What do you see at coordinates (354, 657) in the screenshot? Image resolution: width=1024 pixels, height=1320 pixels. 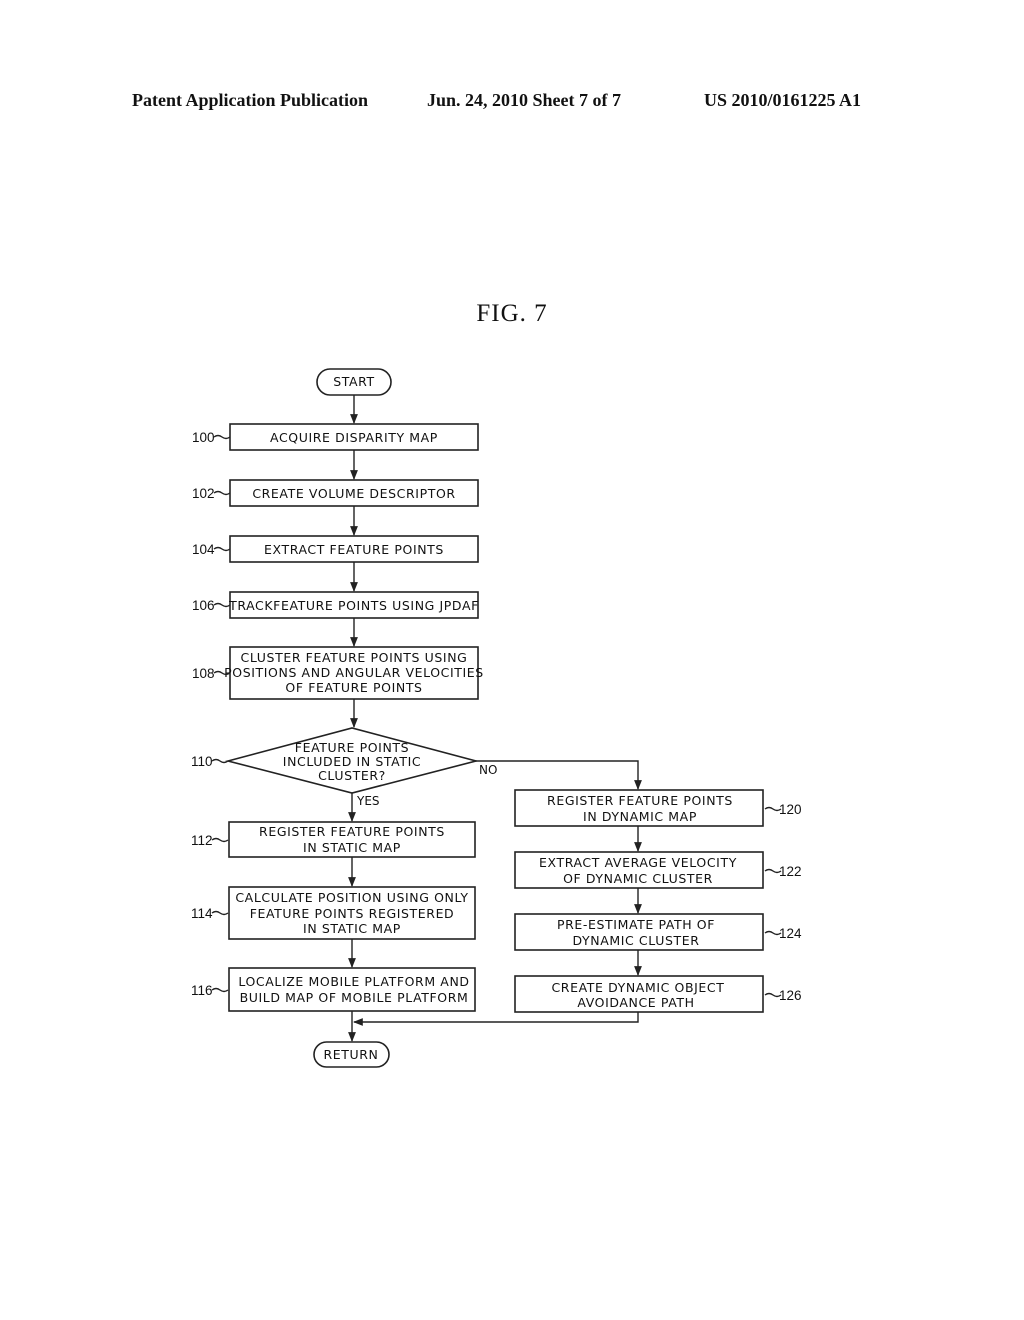 I see `step-108-text-1: CLUSTER FEATURE POINTS USING` at bounding box center [354, 657].